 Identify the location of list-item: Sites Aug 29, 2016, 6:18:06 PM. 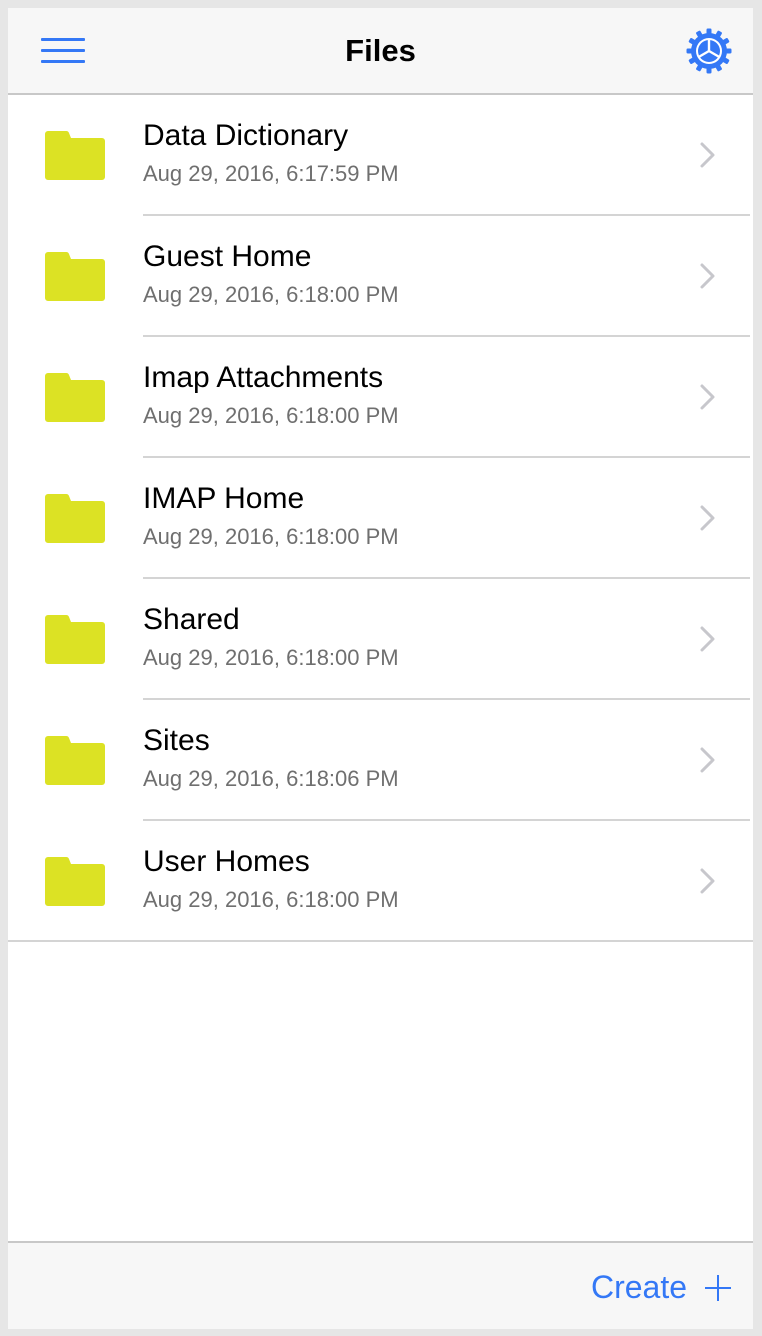
(380, 760).